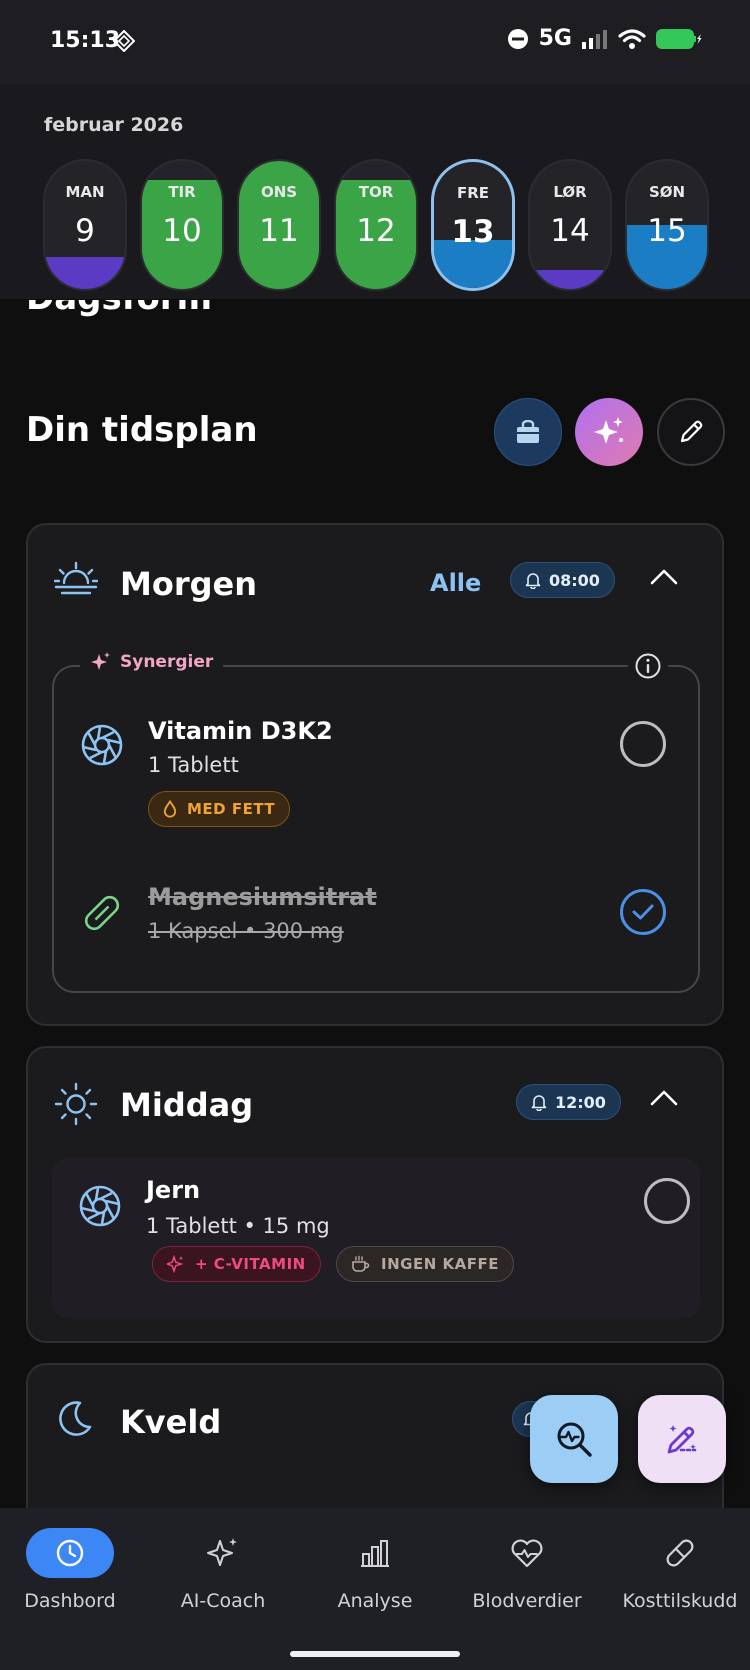 This screenshot has width=750, height=1670. What do you see at coordinates (188, 584) in the screenshot?
I see `morning-title: Morgen` at bounding box center [188, 584].